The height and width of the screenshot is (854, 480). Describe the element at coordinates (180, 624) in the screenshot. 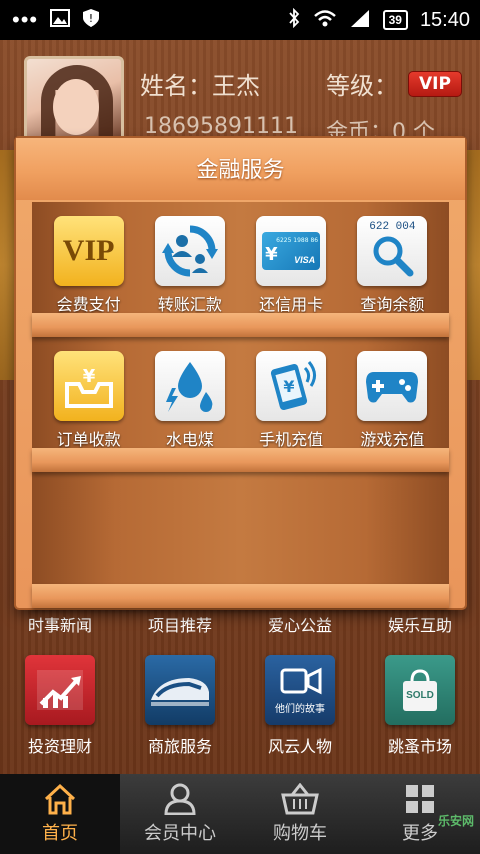

I see `category-projects: 项目推荐` at that location.